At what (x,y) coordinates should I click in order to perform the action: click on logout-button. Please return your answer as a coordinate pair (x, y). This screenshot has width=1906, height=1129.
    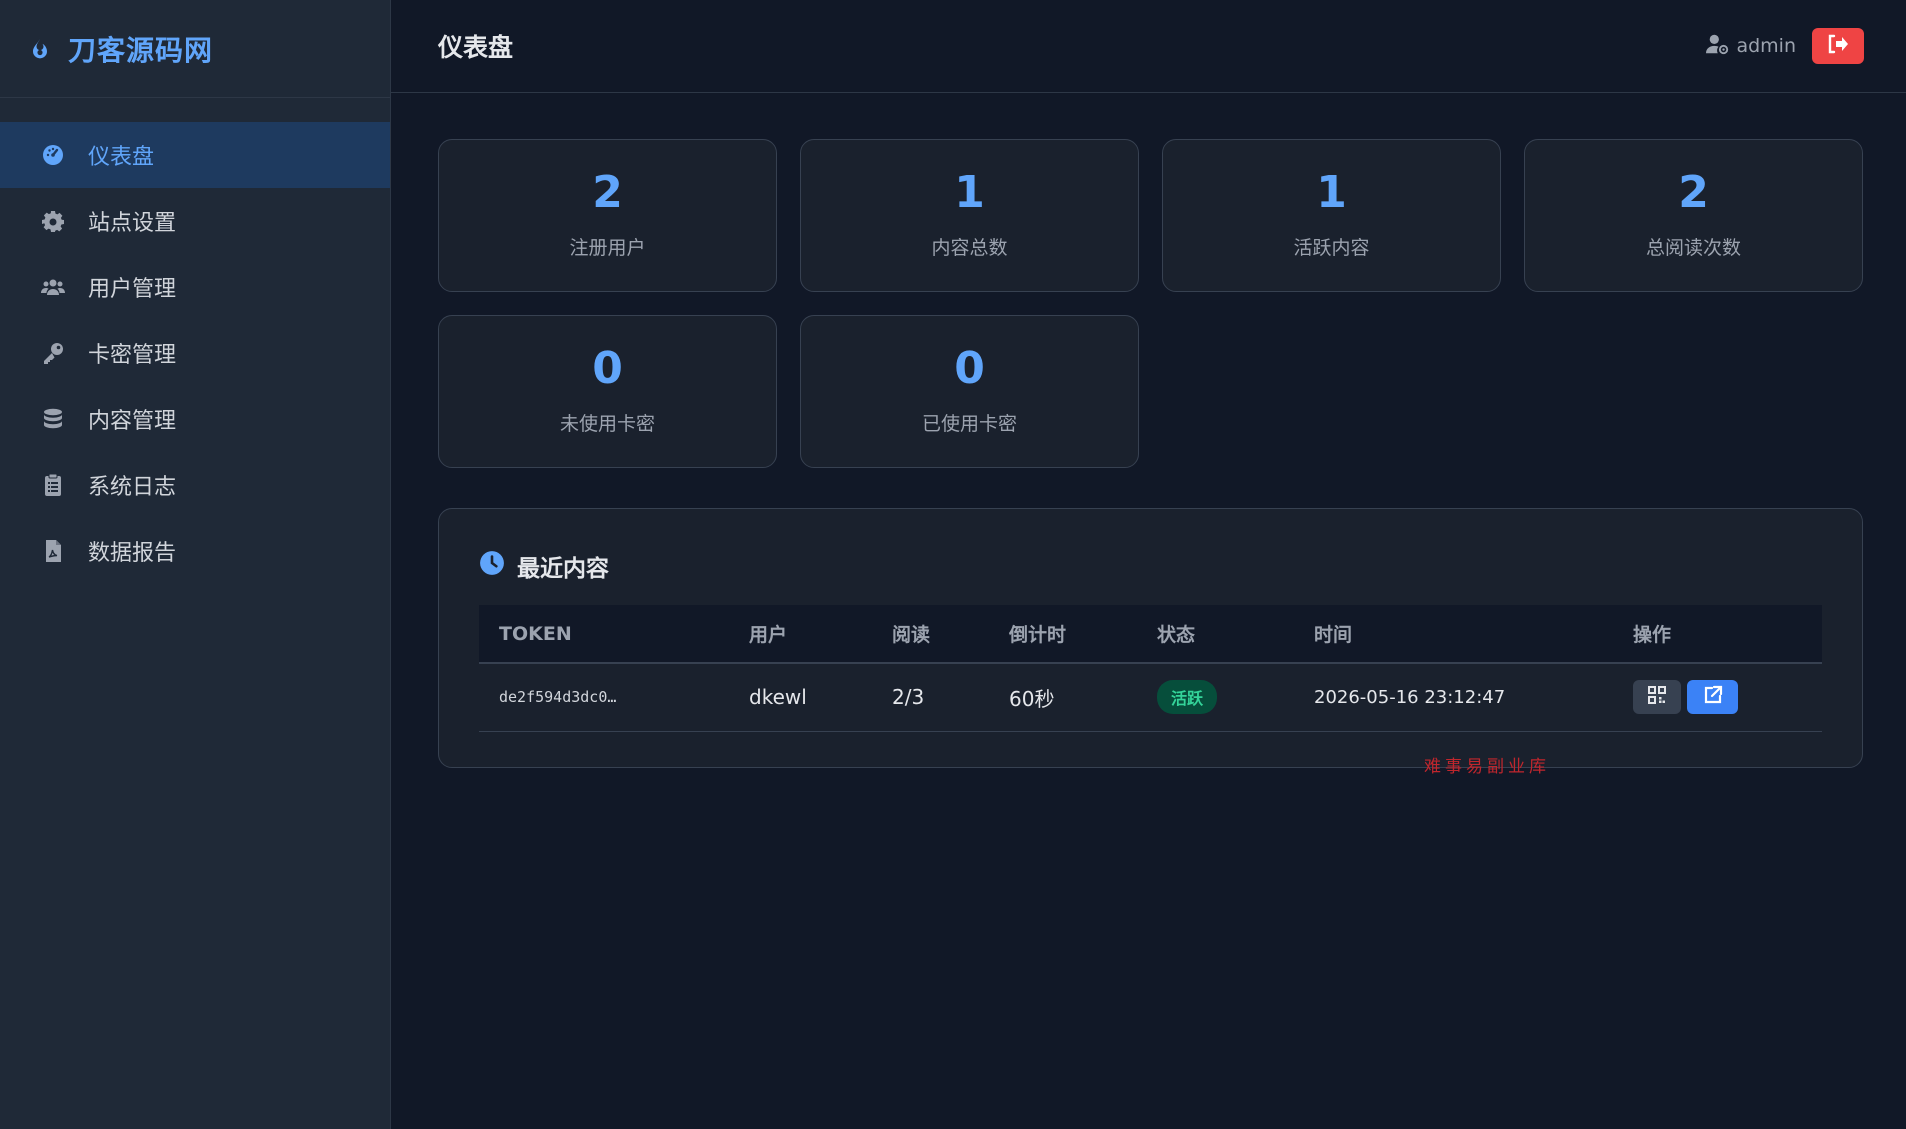
    Looking at the image, I should click on (1838, 46).